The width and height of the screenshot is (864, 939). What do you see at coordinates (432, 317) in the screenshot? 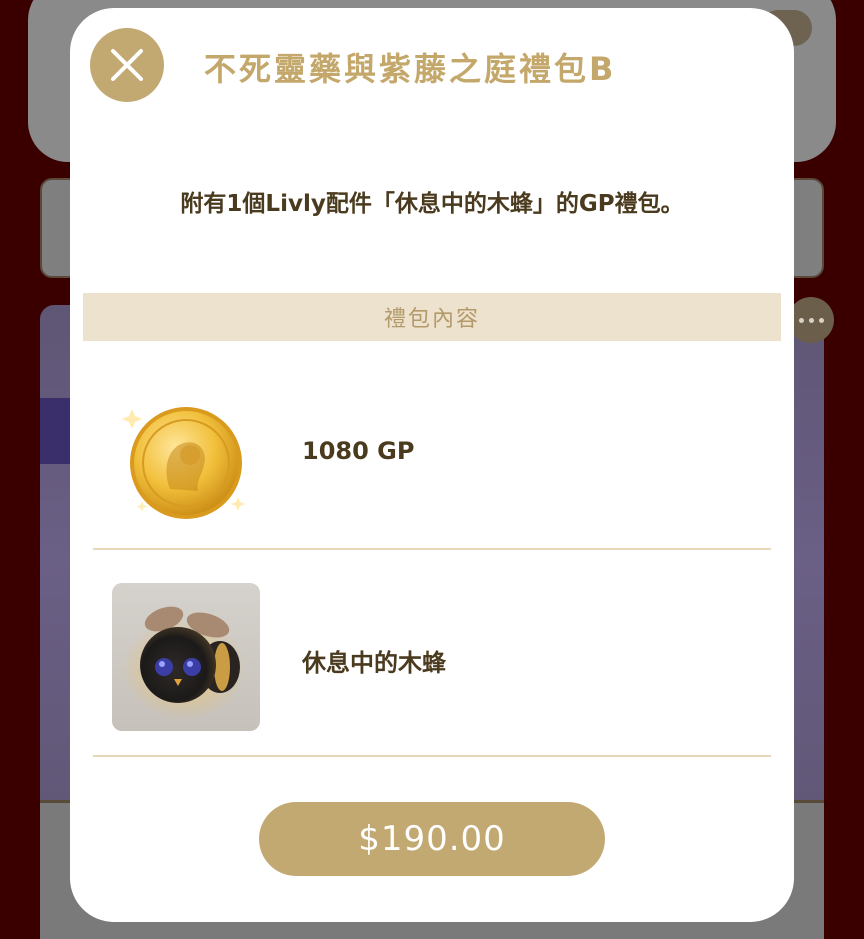
I see `section-header-contents: 禮包內容` at bounding box center [432, 317].